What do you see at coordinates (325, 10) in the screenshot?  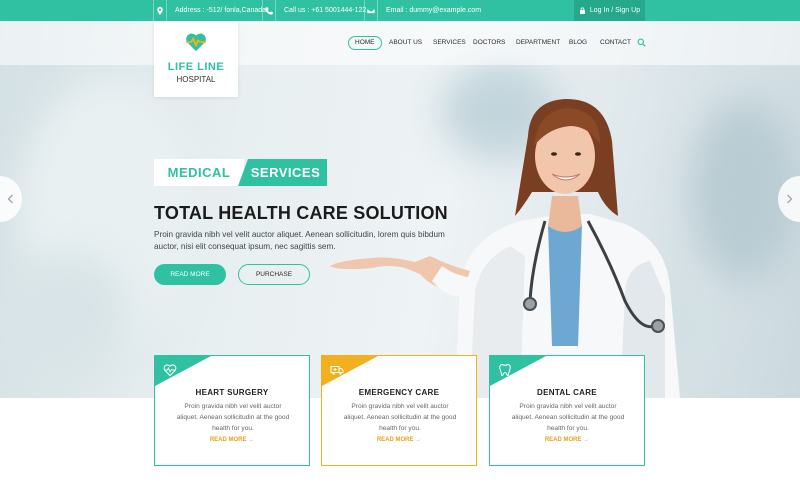 I see `phone-text: Call us : +61 5001444-122` at bounding box center [325, 10].